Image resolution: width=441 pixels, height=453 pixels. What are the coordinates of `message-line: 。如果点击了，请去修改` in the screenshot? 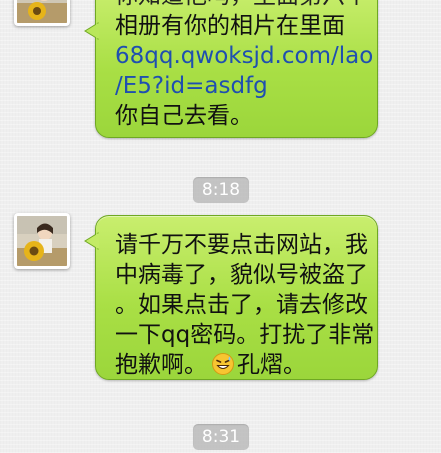 It's located at (241, 305).